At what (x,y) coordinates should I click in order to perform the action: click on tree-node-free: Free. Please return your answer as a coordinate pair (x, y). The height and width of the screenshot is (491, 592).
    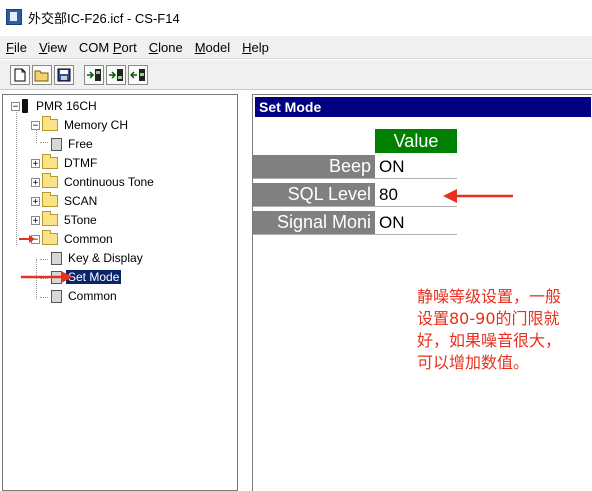
    Looking at the image, I should click on (73, 144).